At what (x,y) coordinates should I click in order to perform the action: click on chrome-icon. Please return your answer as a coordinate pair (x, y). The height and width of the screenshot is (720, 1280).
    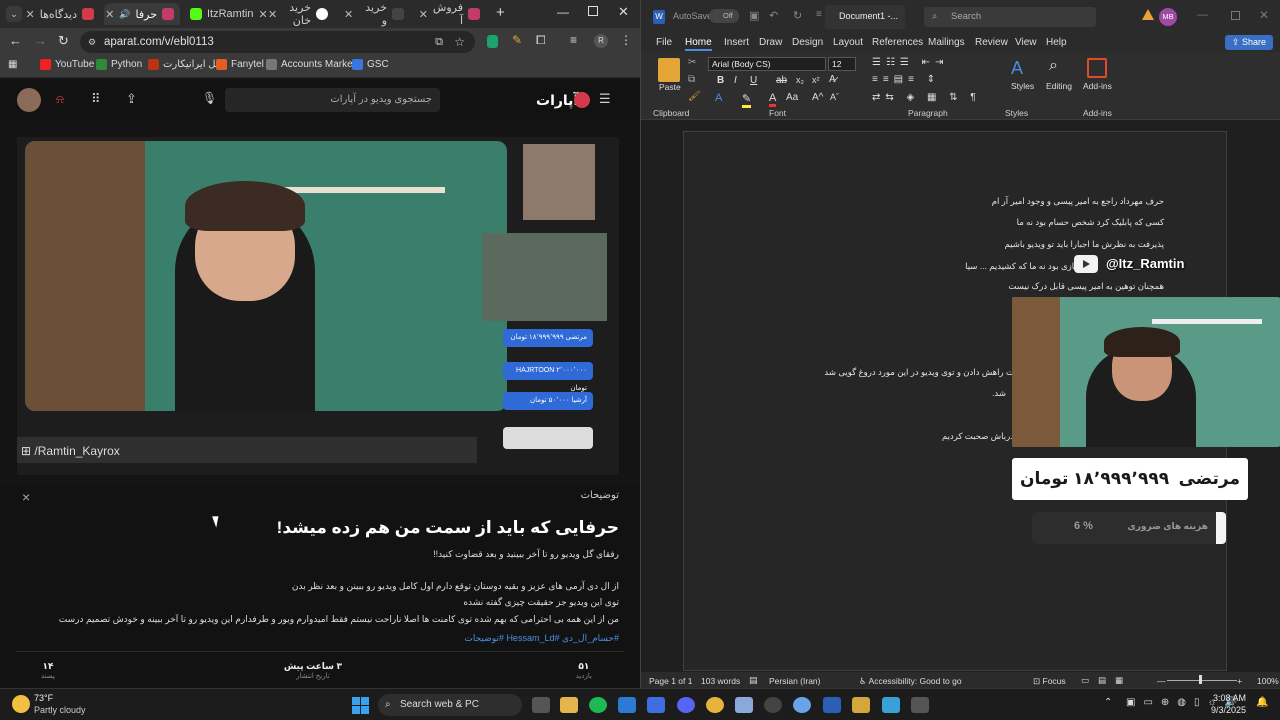
    Looking at the image, I should click on (715, 705).